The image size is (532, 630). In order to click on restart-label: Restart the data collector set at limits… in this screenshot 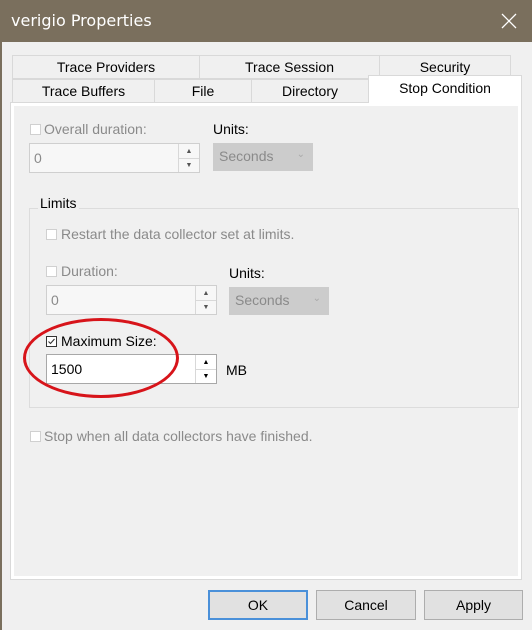, I will do `click(178, 234)`.